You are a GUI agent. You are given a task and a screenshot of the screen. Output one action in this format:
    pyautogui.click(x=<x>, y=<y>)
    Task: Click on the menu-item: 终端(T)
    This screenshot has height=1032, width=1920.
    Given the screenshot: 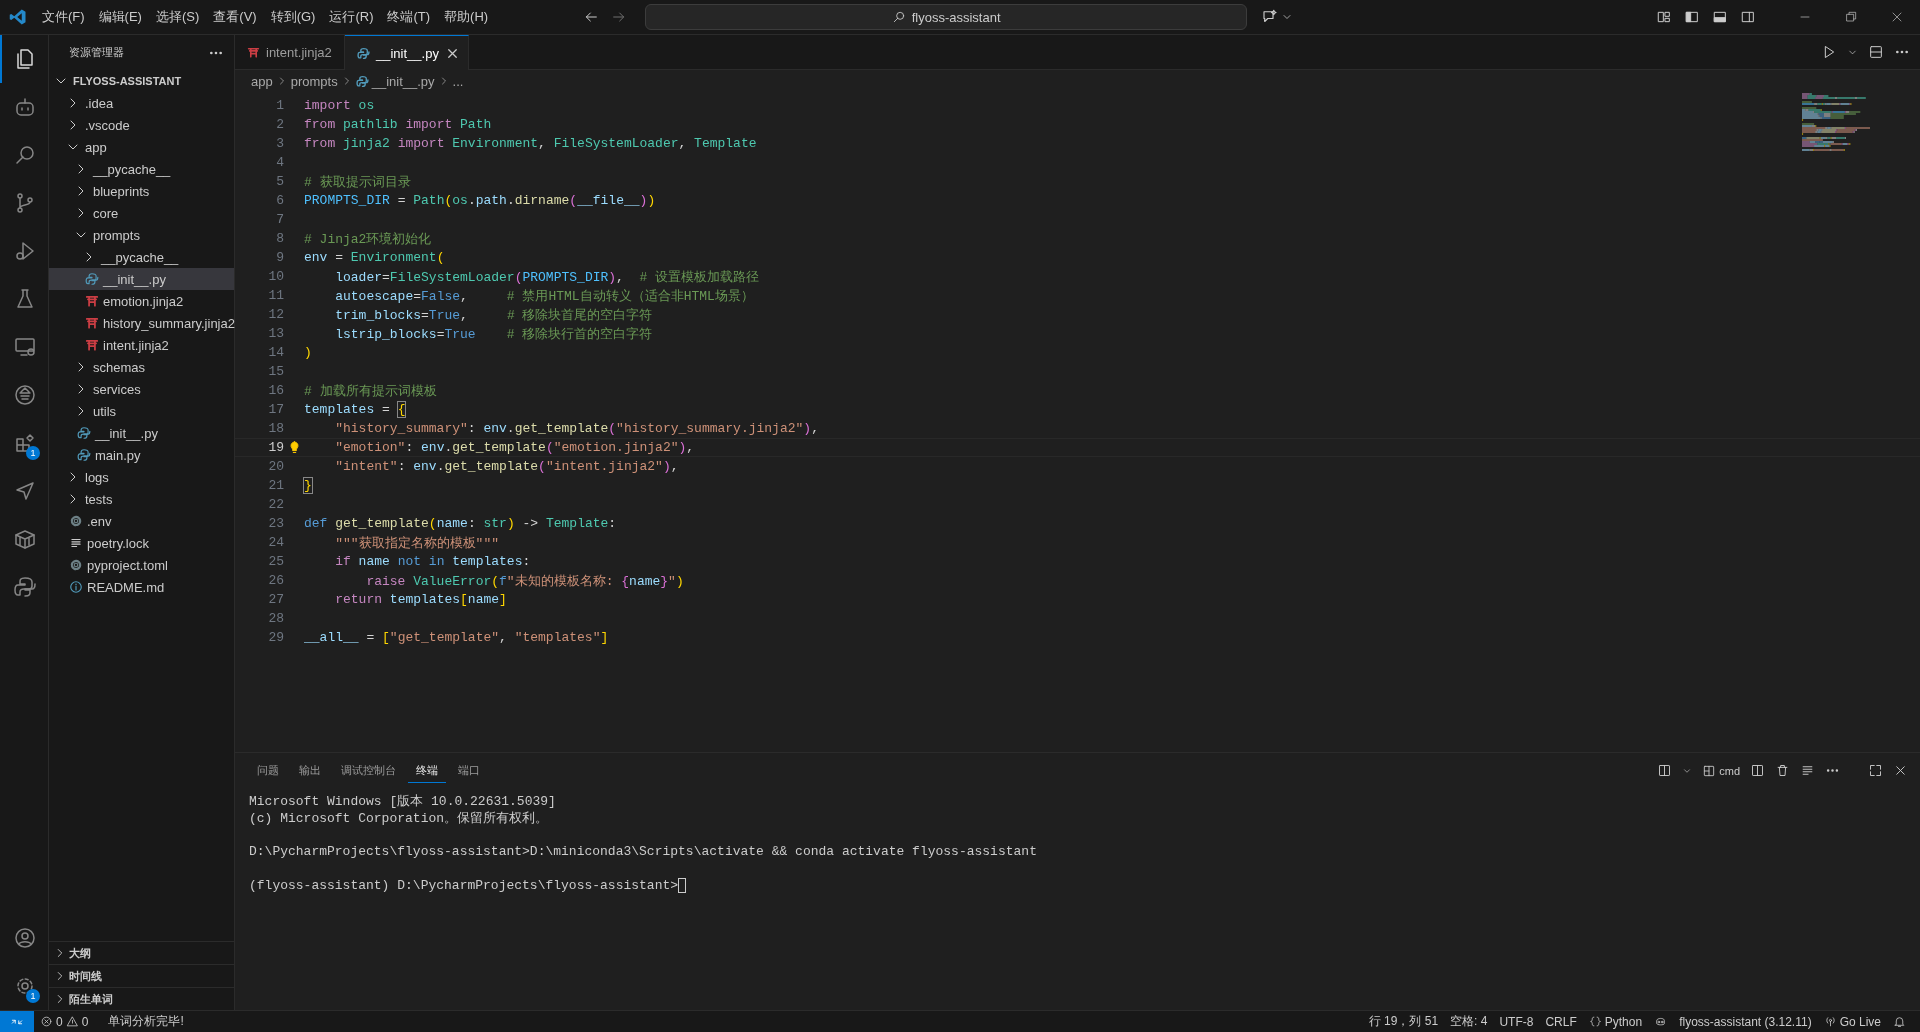 What is the action you would take?
    pyautogui.click(x=409, y=17)
    